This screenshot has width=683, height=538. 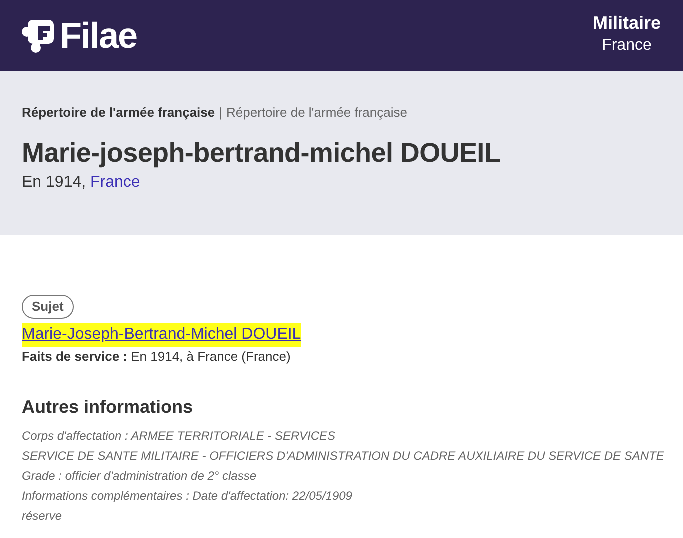 What do you see at coordinates (43, 517) in the screenshot?
I see `info-line: réserve` at bounding box center [43, 517].